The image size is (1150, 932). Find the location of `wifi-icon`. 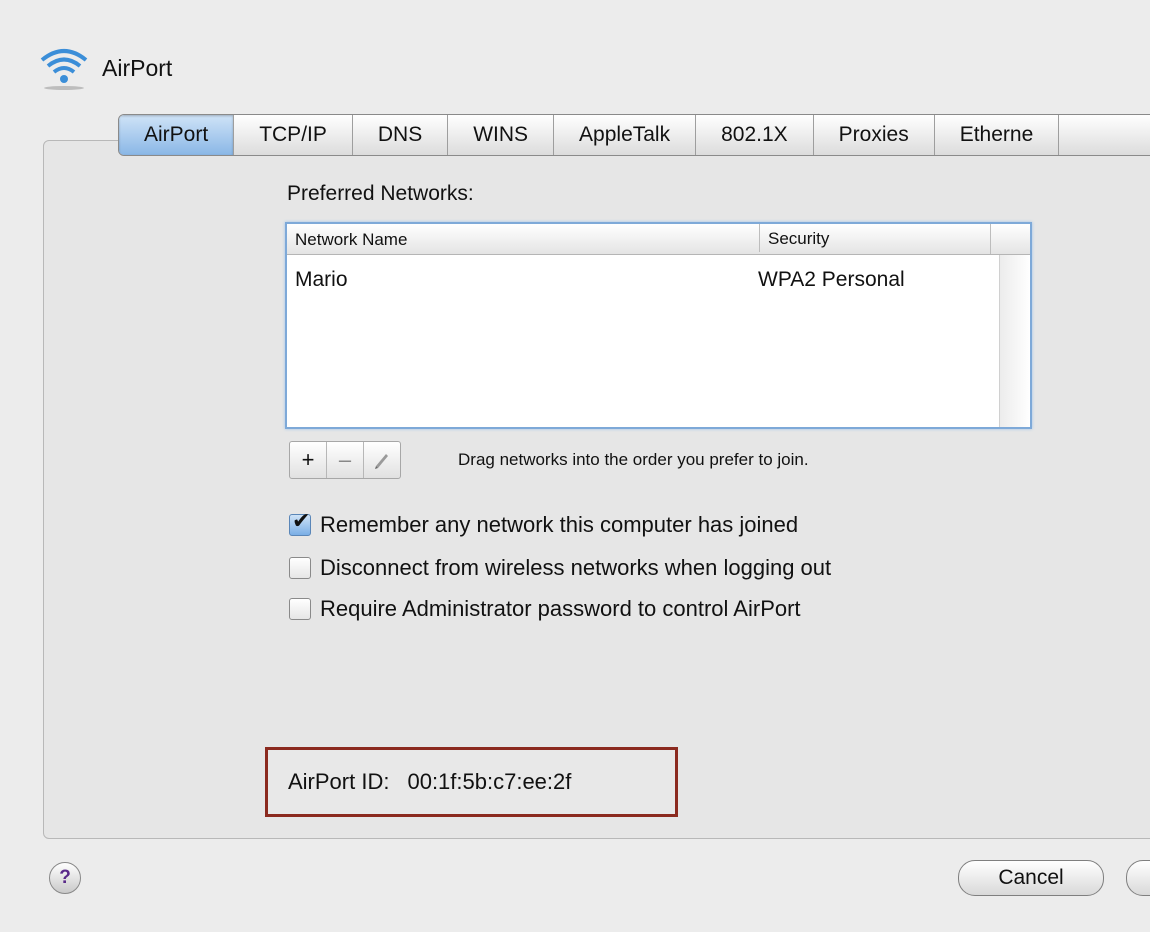

wifi-icon is located at coordinates (64, 69).